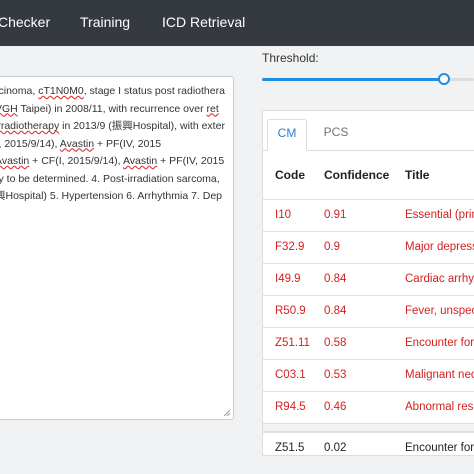 This screenshot has width=474, height=474. What do you see at coordinates (335, 407) in the screenshot?
I see `cell-confidence: 0.46` at bounding box center [335, 407].